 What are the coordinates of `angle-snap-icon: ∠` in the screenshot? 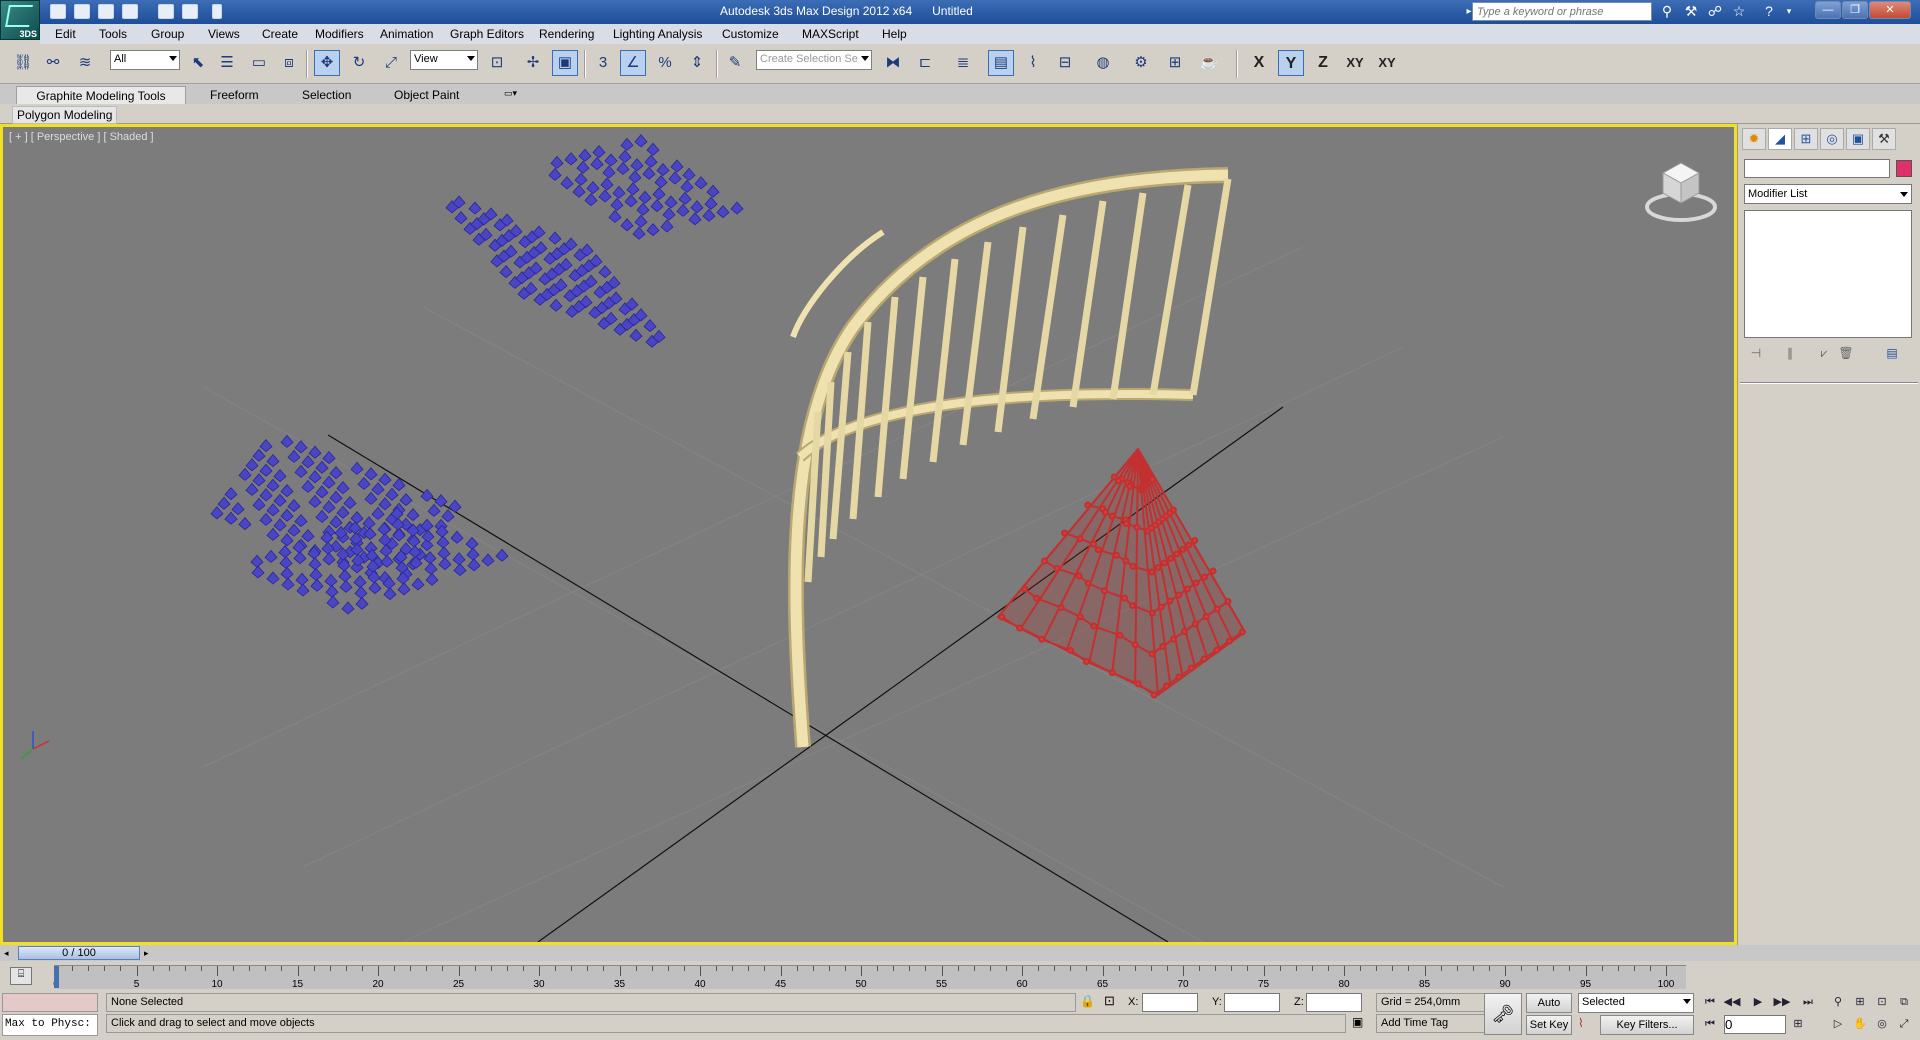 It's located at (633, 63).